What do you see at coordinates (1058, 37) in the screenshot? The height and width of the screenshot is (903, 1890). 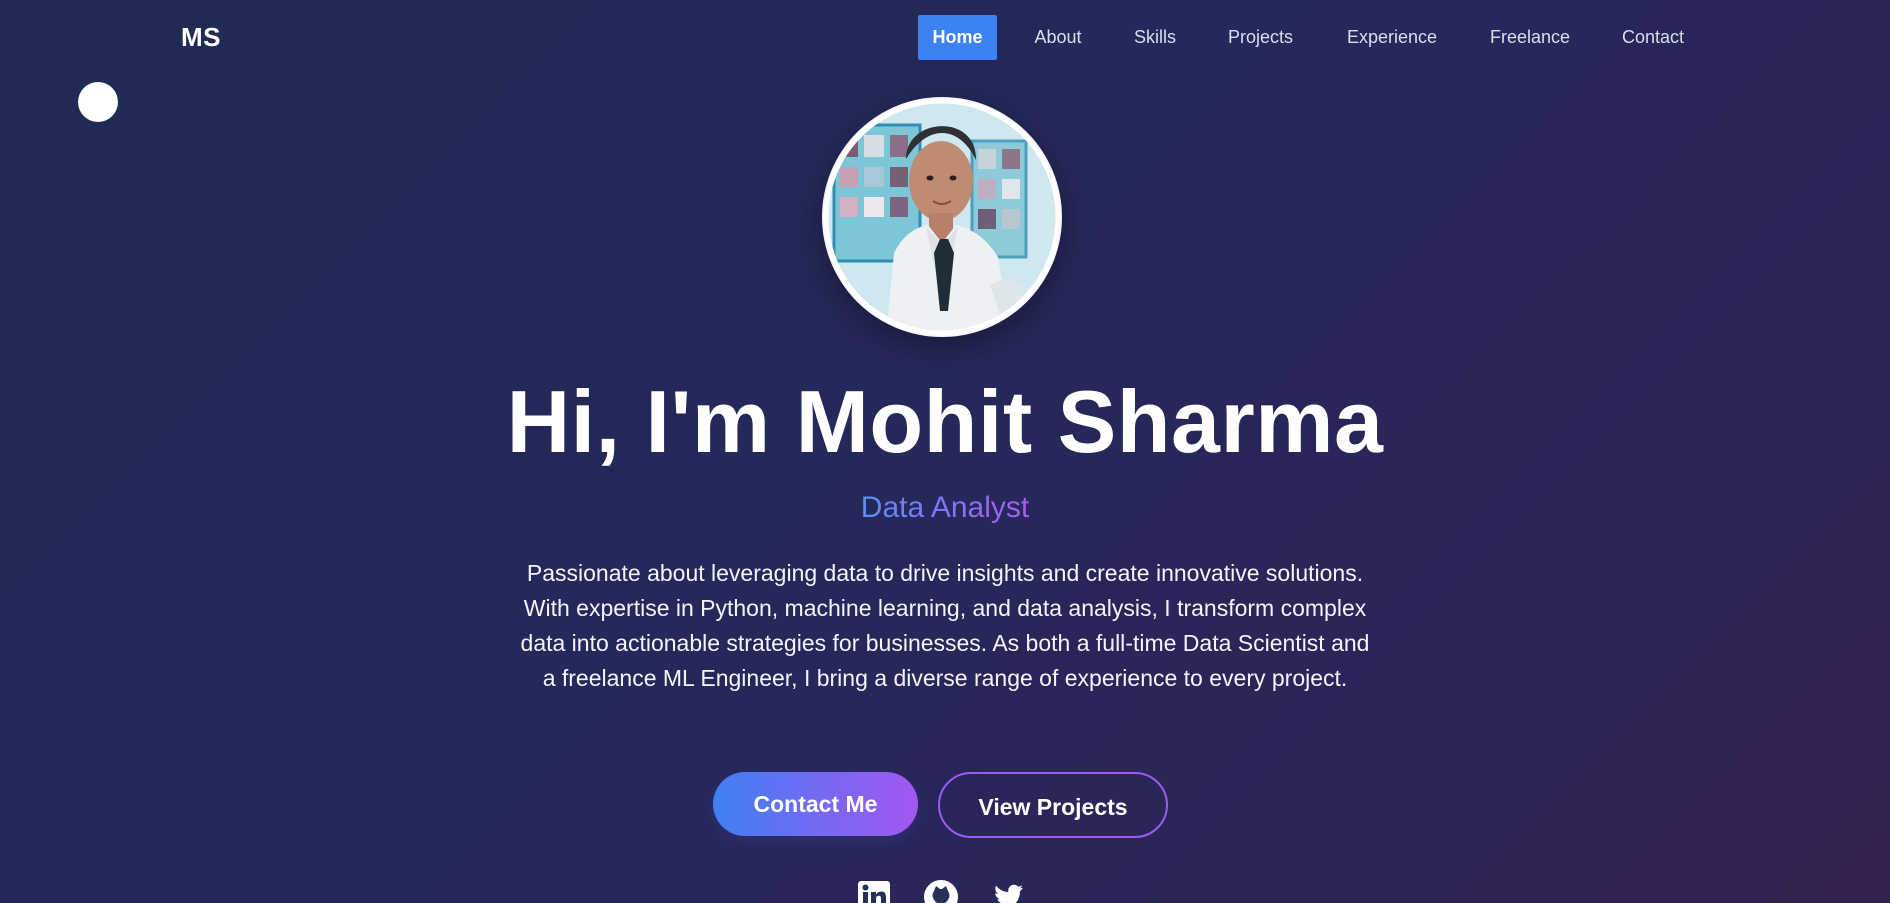 I see `nav-item-about: About` at bounding box center [1058, 37].